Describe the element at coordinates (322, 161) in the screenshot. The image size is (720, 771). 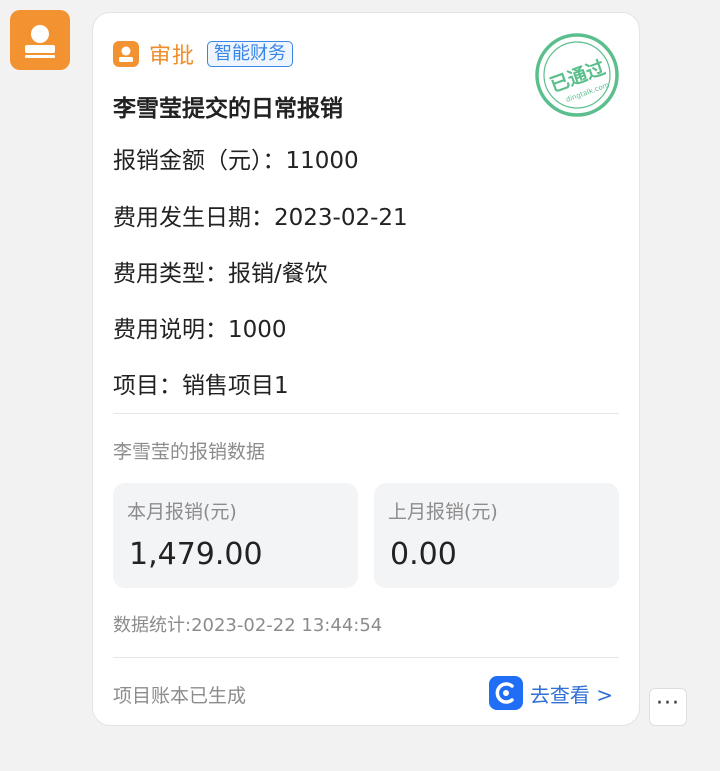
I see `field-value: 11000` at that location.